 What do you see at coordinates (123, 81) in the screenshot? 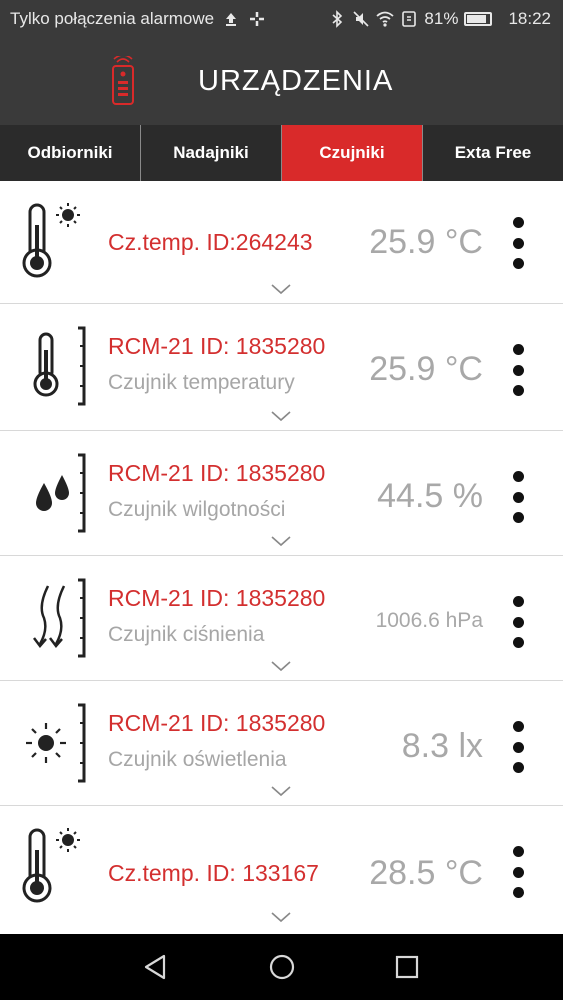
I see `remote-logo-icon` at bounding box center [123, 81].